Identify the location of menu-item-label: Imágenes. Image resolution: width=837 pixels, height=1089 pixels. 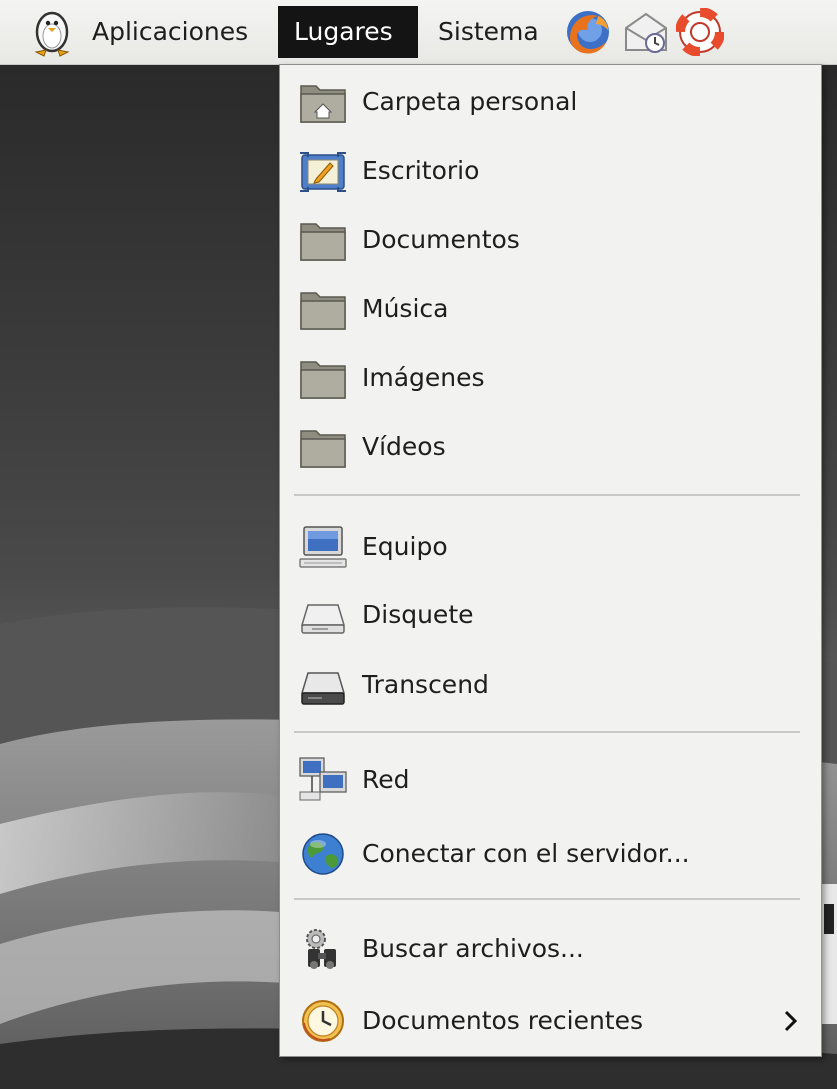
(423, 377).